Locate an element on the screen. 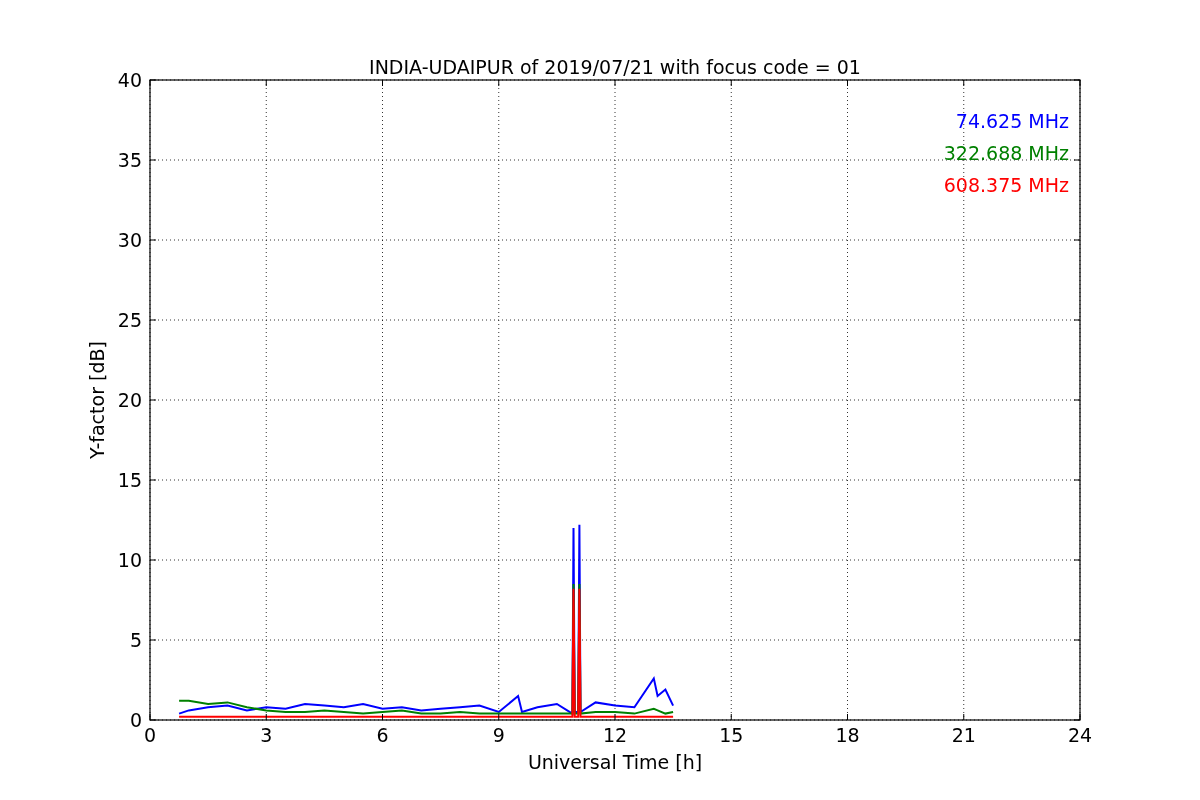 The image size is (1200, 800). chart-title: INDIA-UDAIPUR of 2019/07/21 with focus code = 01 is located at coordinates (615, 67).